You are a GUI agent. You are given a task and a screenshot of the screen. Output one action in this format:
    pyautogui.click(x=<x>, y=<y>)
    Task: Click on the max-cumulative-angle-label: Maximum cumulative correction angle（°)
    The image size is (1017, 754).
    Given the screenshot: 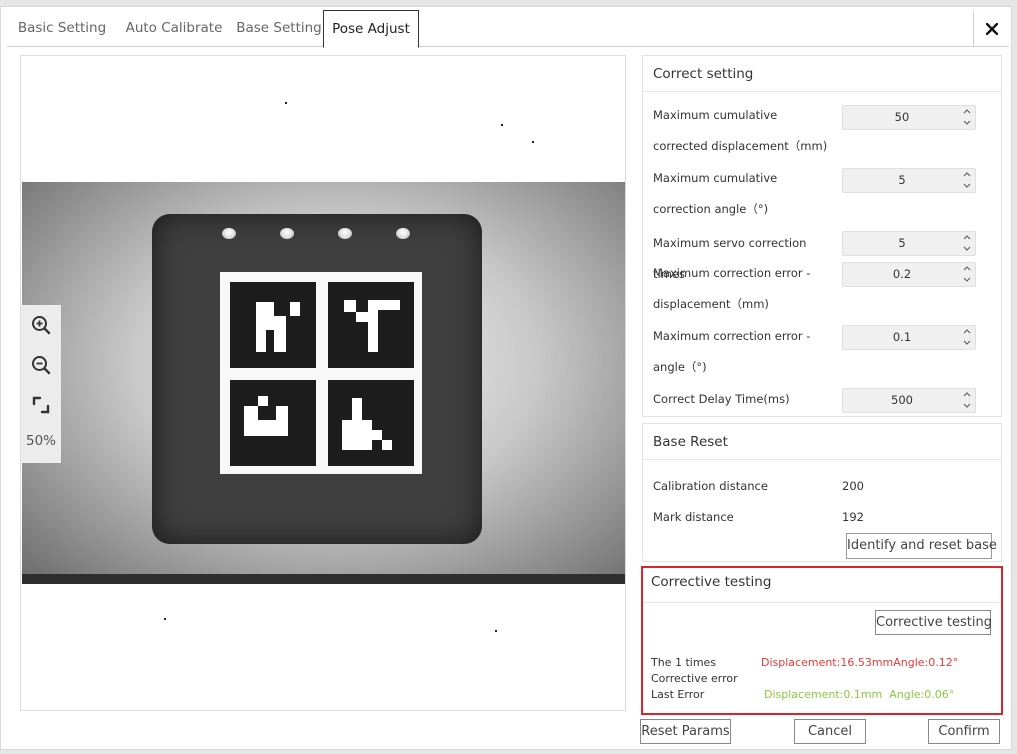 What is the action you would take?
    pyautogui.click(x=715, y=193)
    